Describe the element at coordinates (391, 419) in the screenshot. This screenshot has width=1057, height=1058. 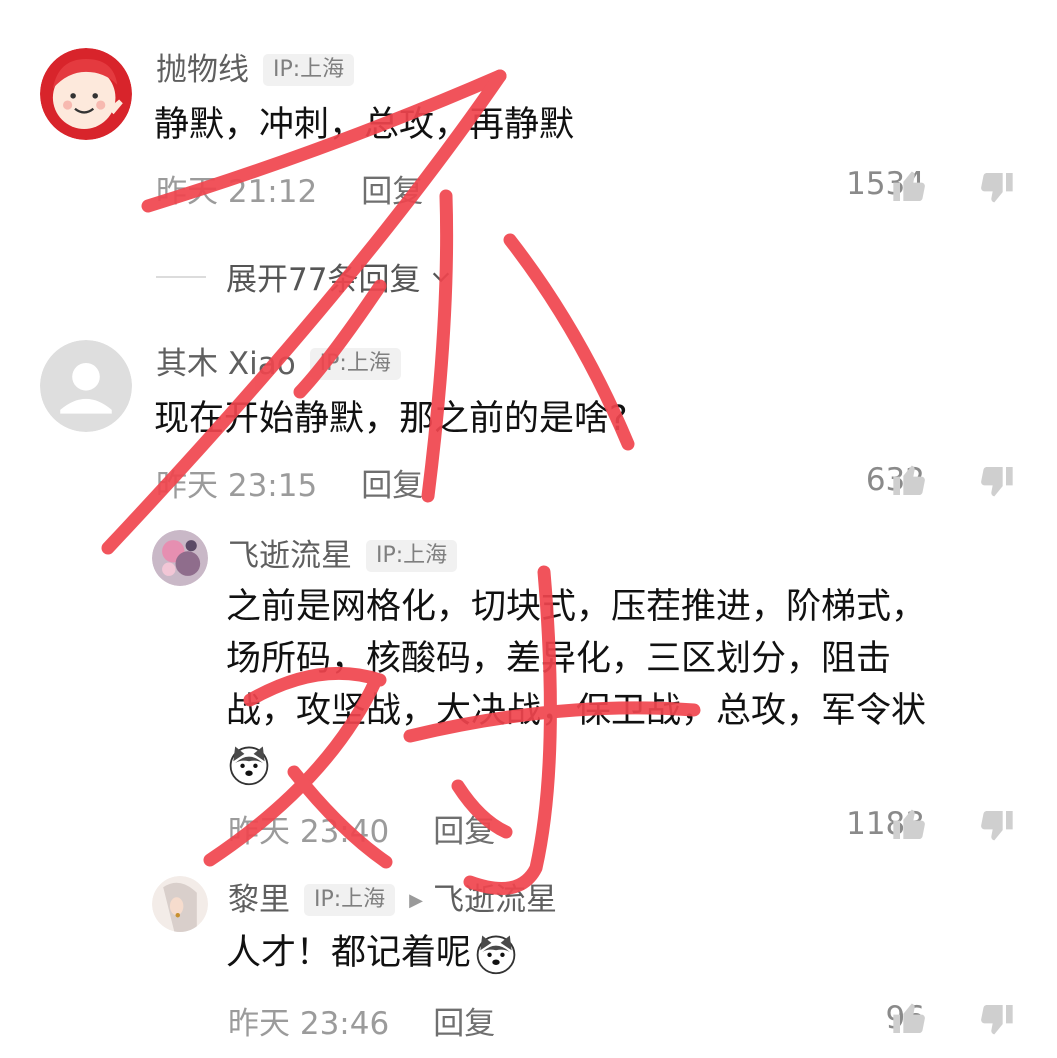
I see `comment-text: 现在开始静默，那之前的是啥?` at that location.